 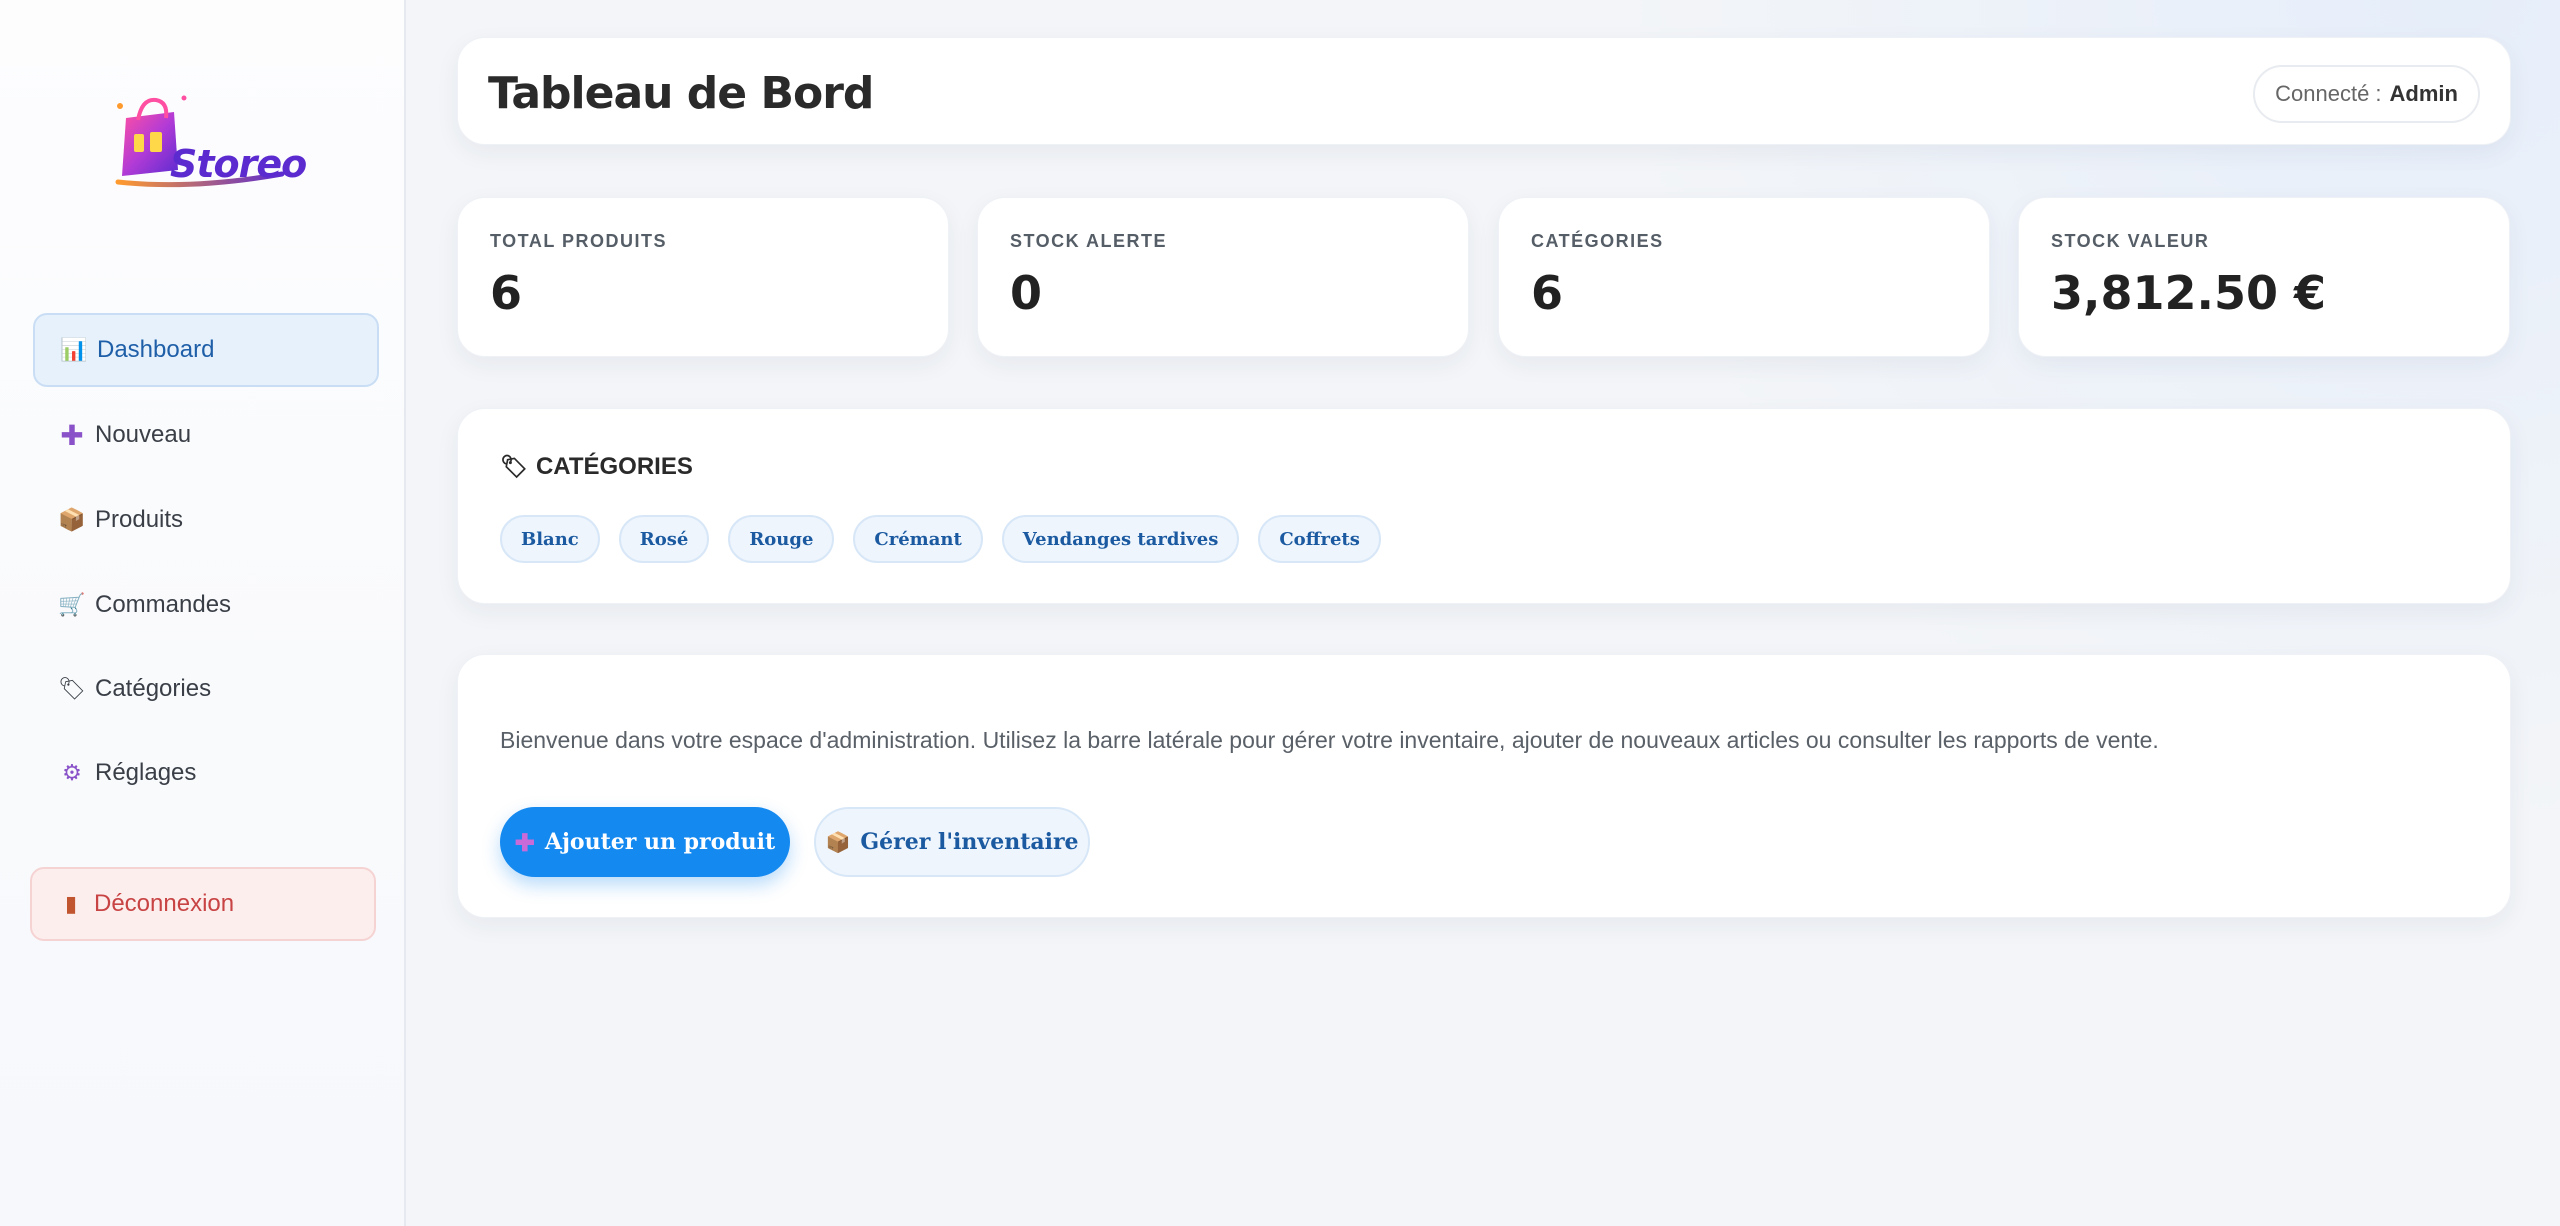 What do you see at coordinates (1223, 277) in the screenshot?
I see `stat-card-stock-alerte: STOCK ALERTE 0` at bounding box center [1223, 277].